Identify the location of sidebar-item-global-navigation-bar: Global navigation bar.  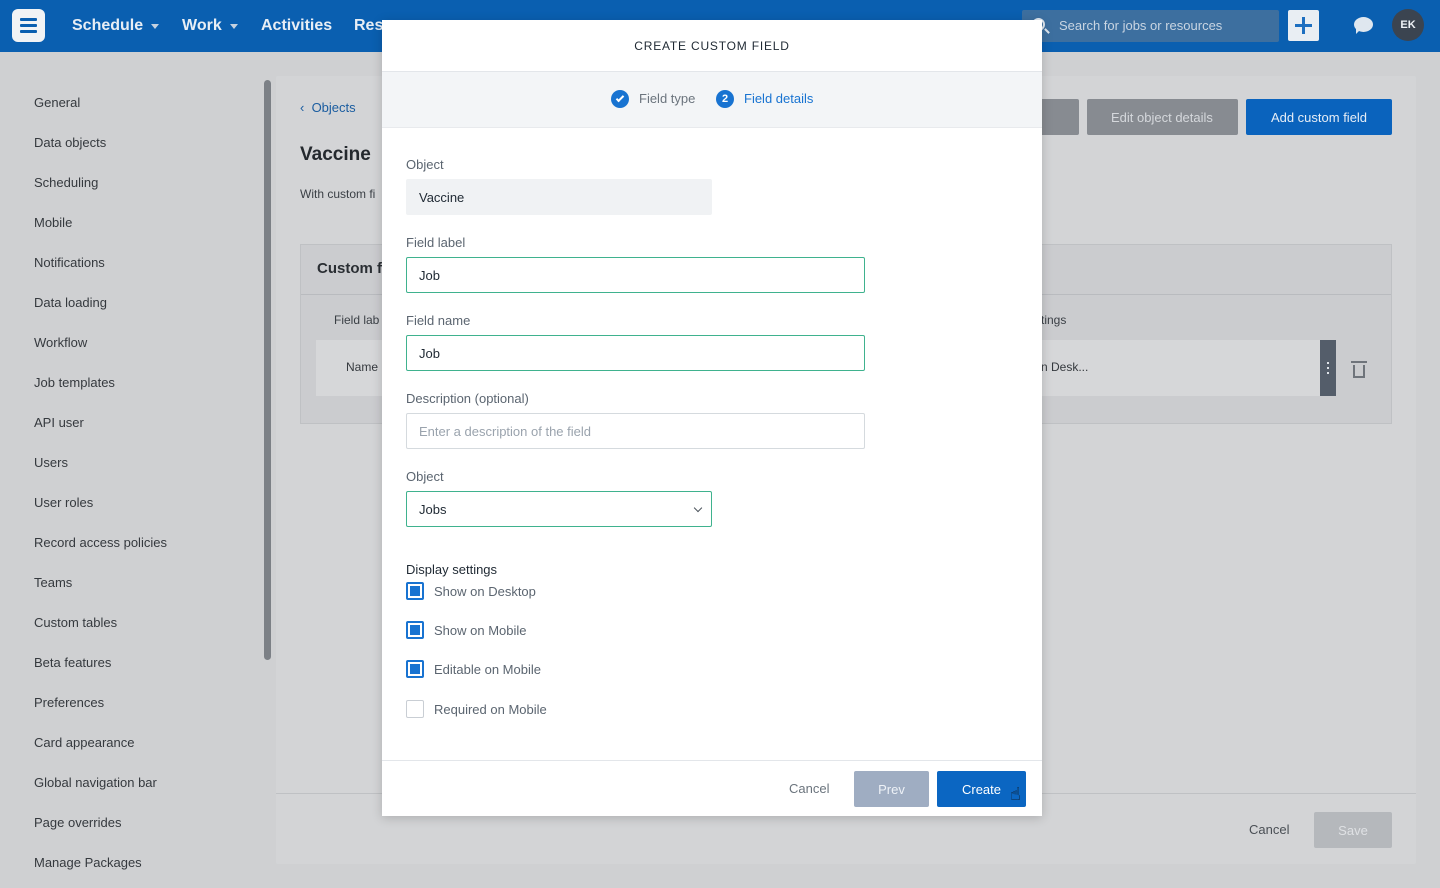
(95, 782).